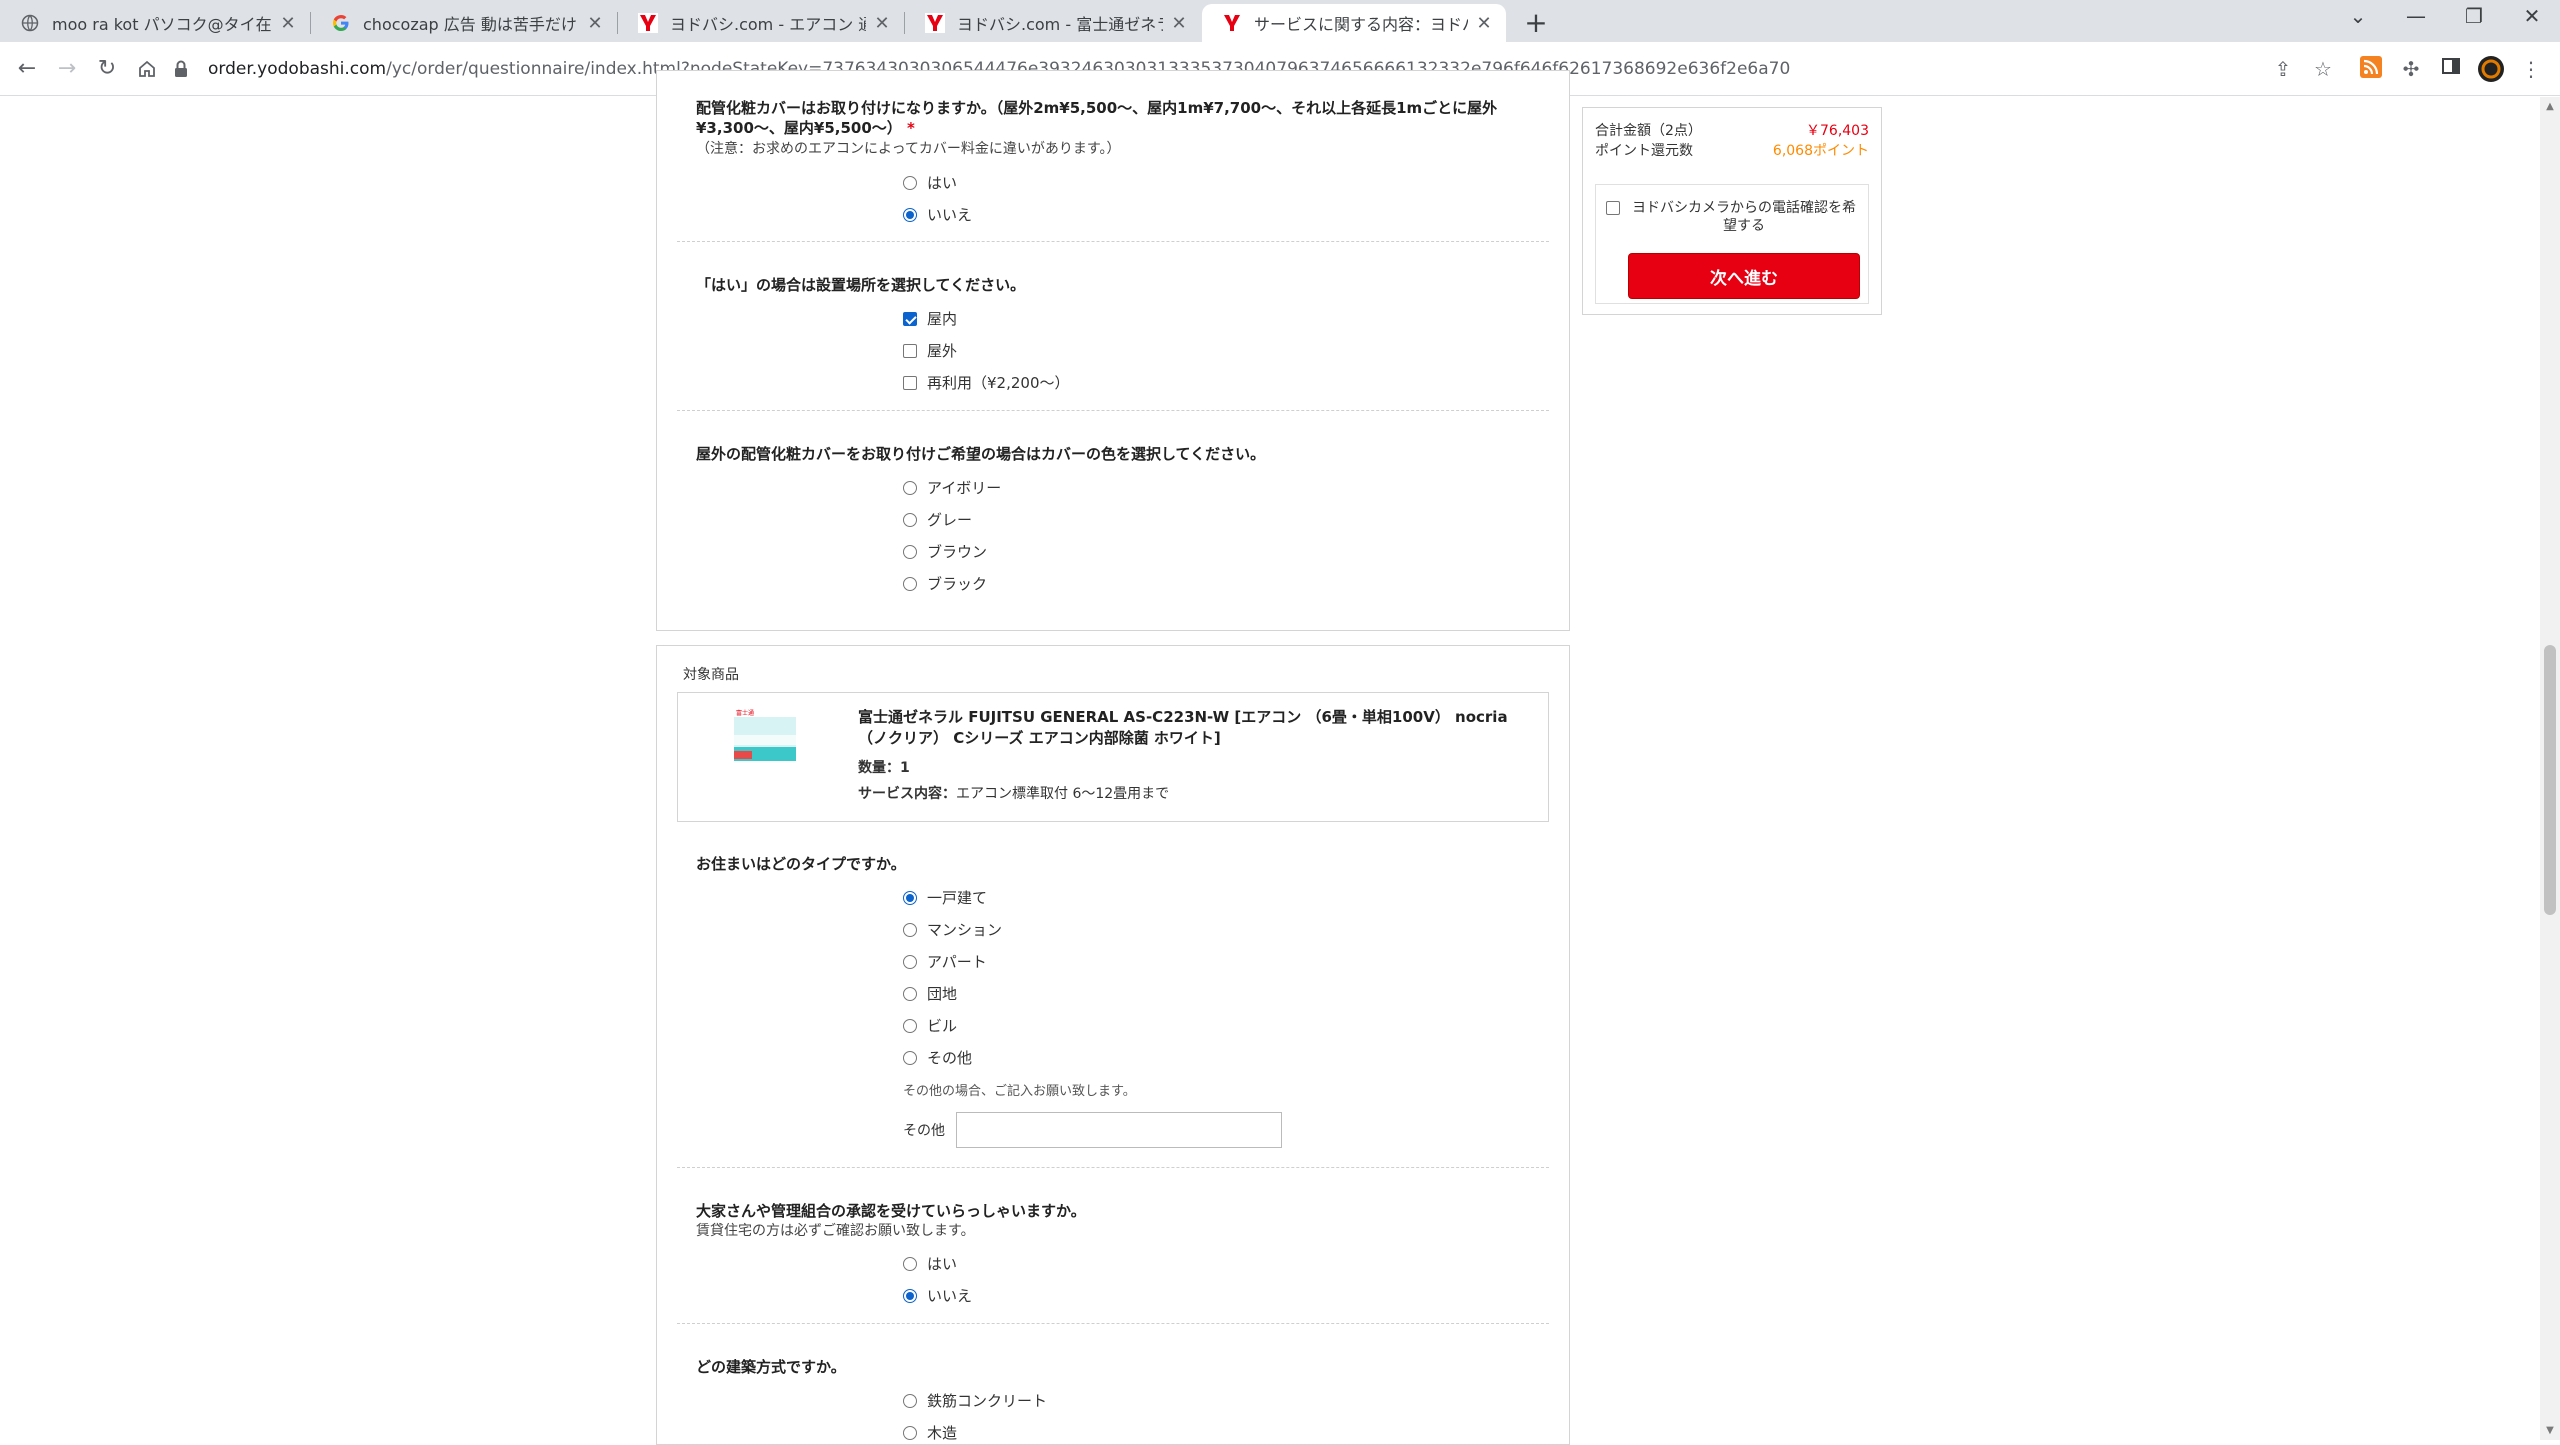 The width and height of the screenshot is (2560, 1445). I want to click on share-icon: ⇪, so click(2283, 69).